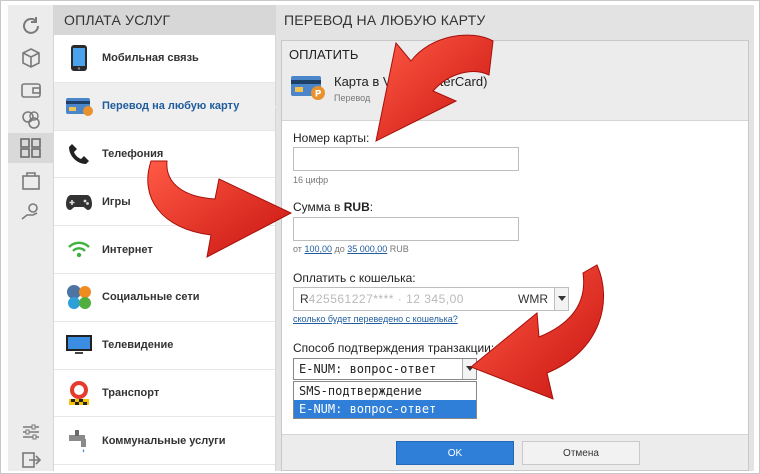 Image resolution: width=760 pixels, height=474 pixels. I want to click on card-service-subtitle: Перевод, so click(352, 98).